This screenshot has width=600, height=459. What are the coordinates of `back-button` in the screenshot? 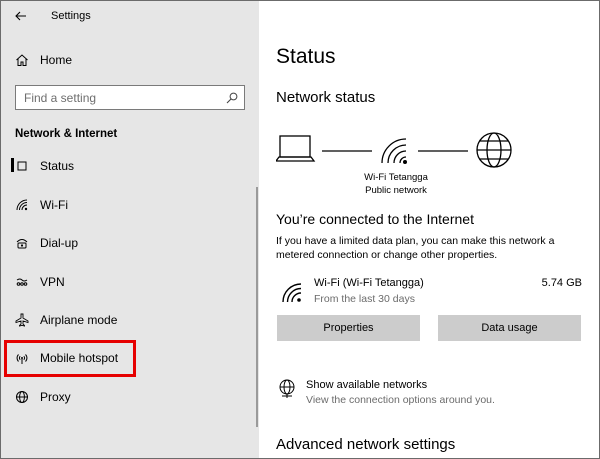 It's located at (21, 16).